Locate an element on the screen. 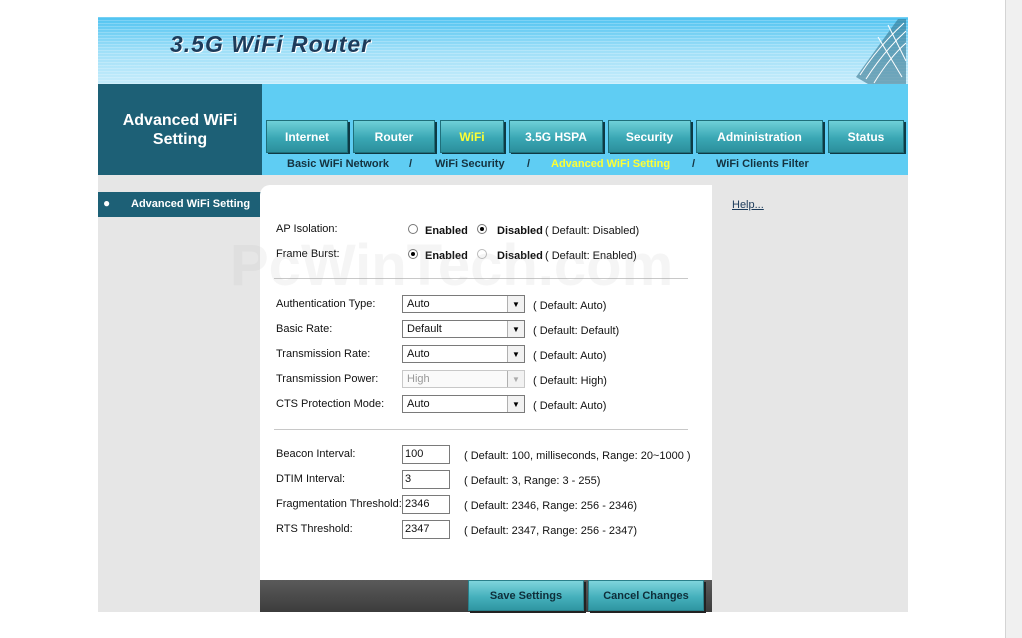 The image size is (1022, 638). section-title-text: Advanced WiFi Setting is located at coordinates (180, 129).